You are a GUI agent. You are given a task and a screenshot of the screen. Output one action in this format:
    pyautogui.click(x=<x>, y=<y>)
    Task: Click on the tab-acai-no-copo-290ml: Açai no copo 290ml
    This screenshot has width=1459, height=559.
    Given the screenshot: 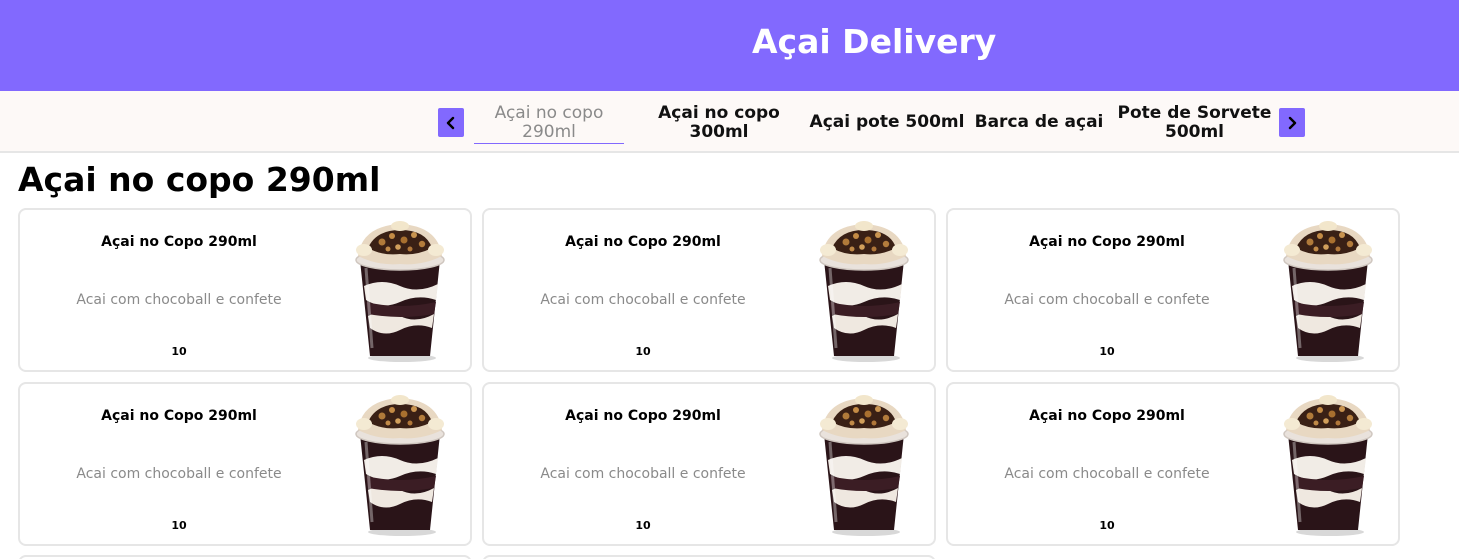 What is the action you would take?
    pyautogui.click(x=549, y=124)
    